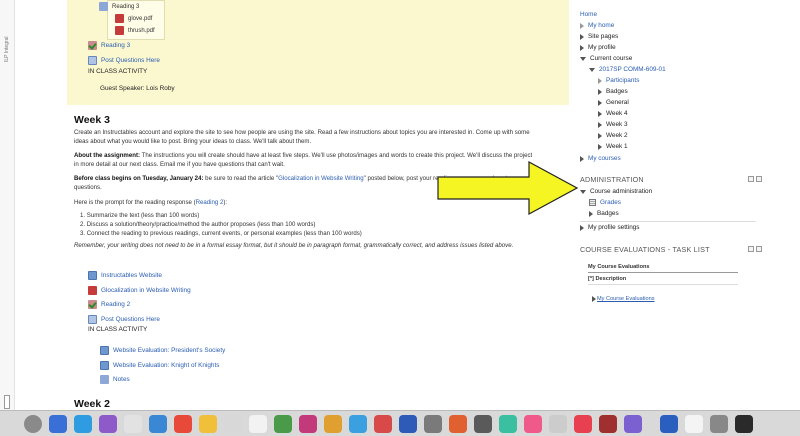 The image size is (800, 436). Describe the element at coordinates (283, 424) in the screenshot. I see `maps-icon` at that location.